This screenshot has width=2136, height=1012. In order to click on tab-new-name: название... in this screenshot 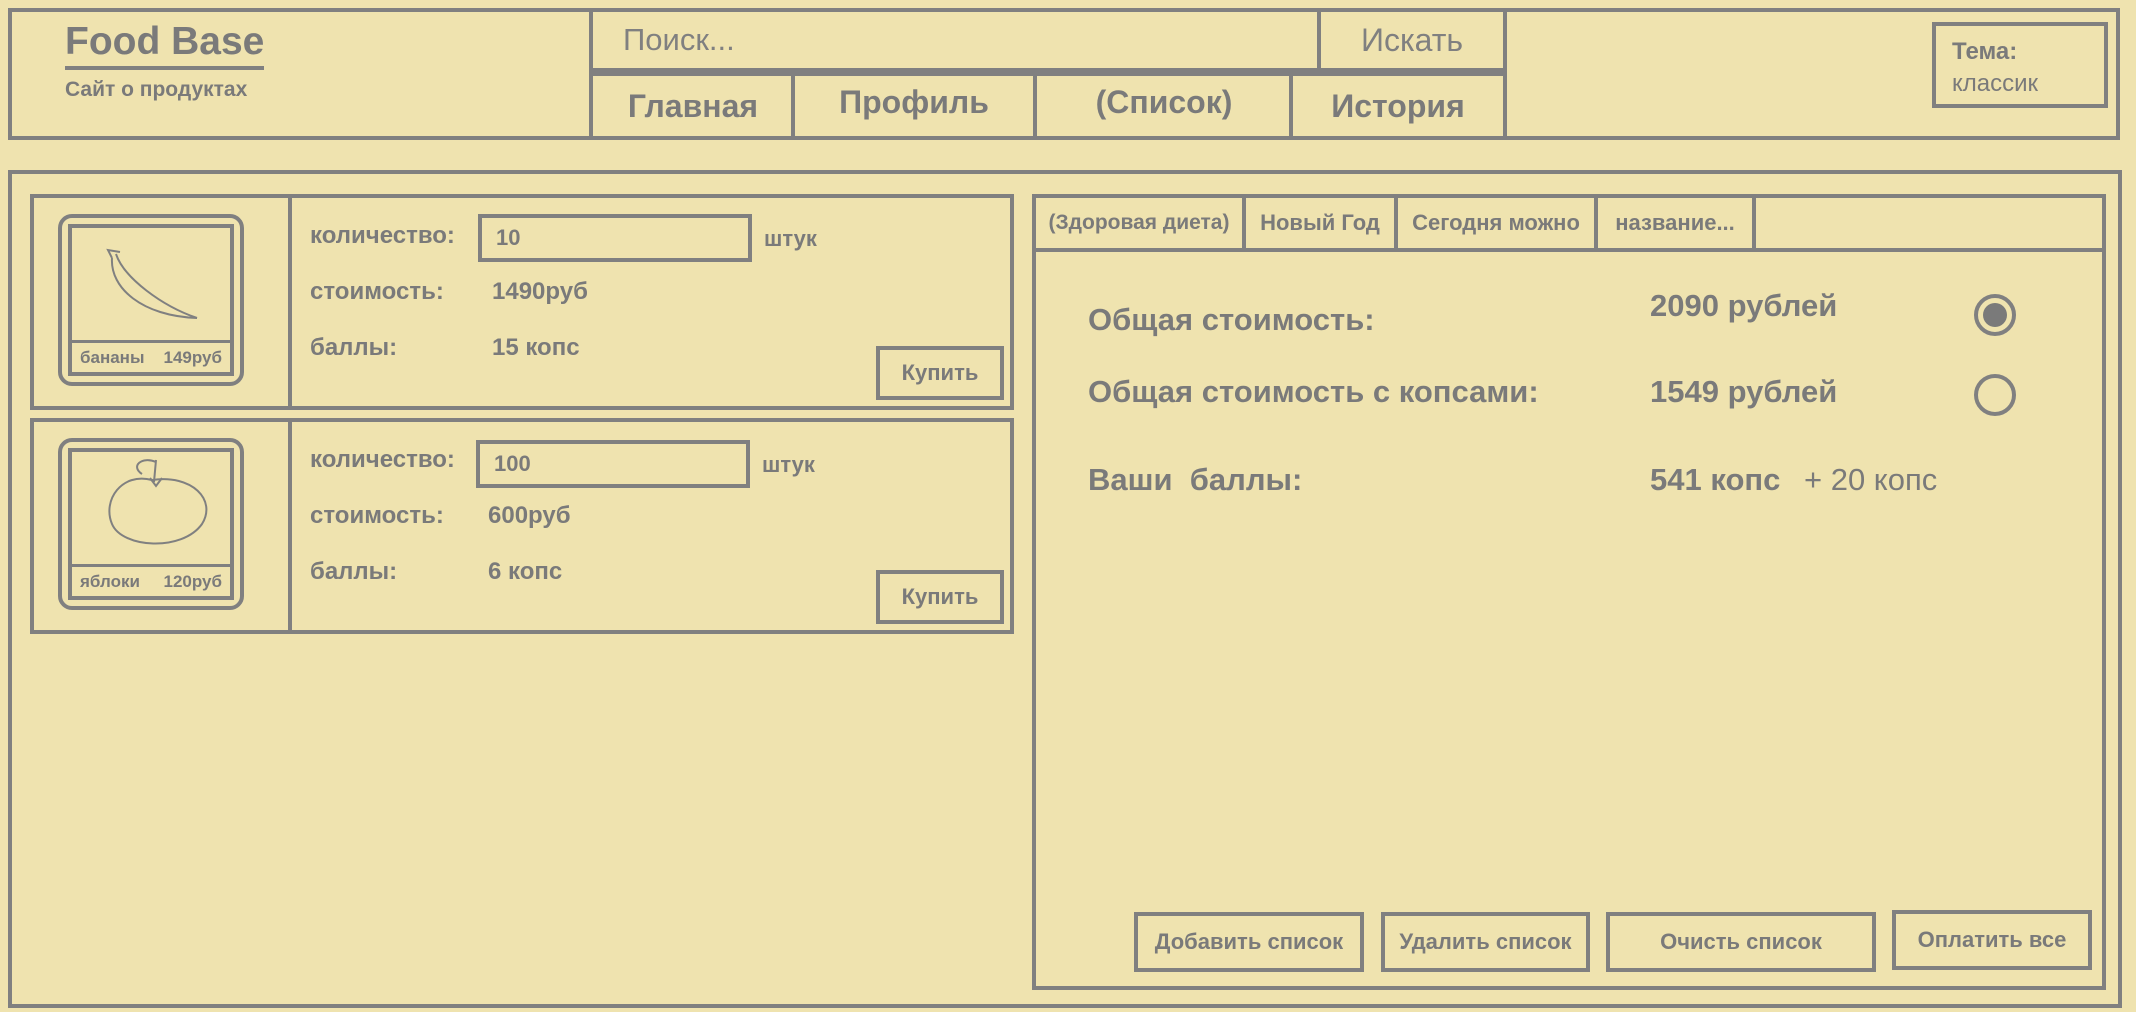, I will do `click(1675, 223)`.